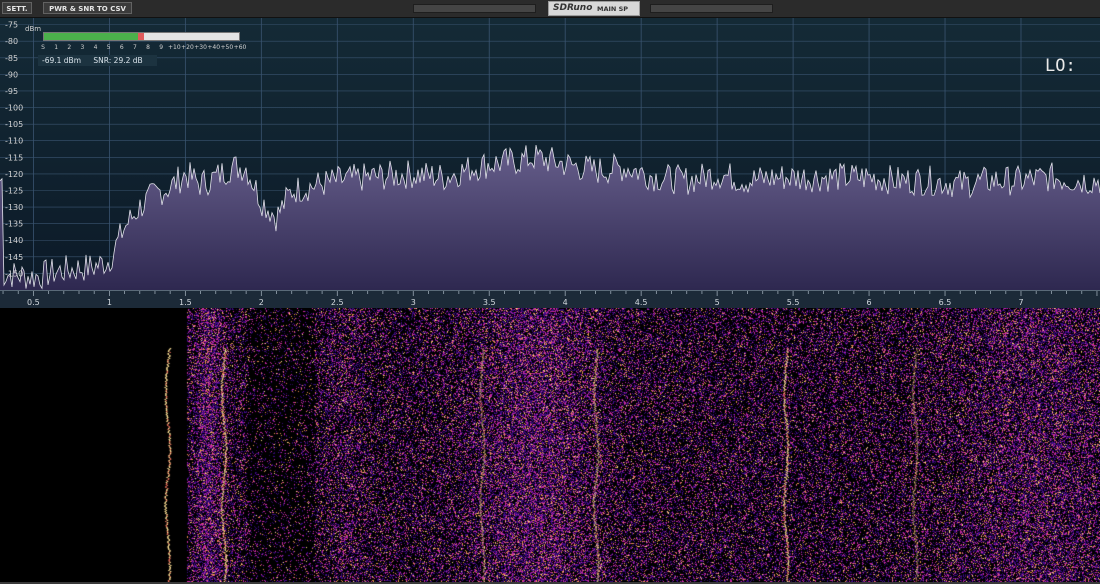  I want to click on x-tick-label: 3, so click(413, 302).